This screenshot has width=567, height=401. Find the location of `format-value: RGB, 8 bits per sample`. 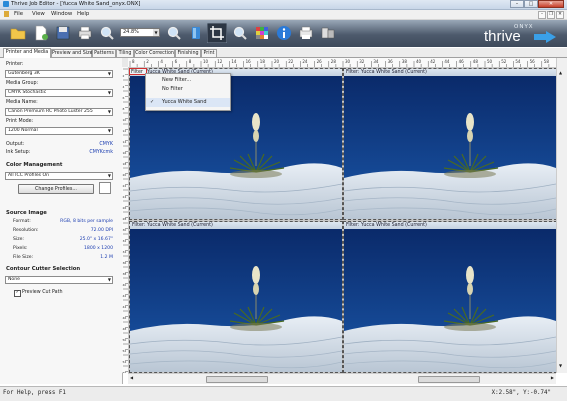

format-value: RGB, 8 bits per sample is located at coordinates (86, 221).